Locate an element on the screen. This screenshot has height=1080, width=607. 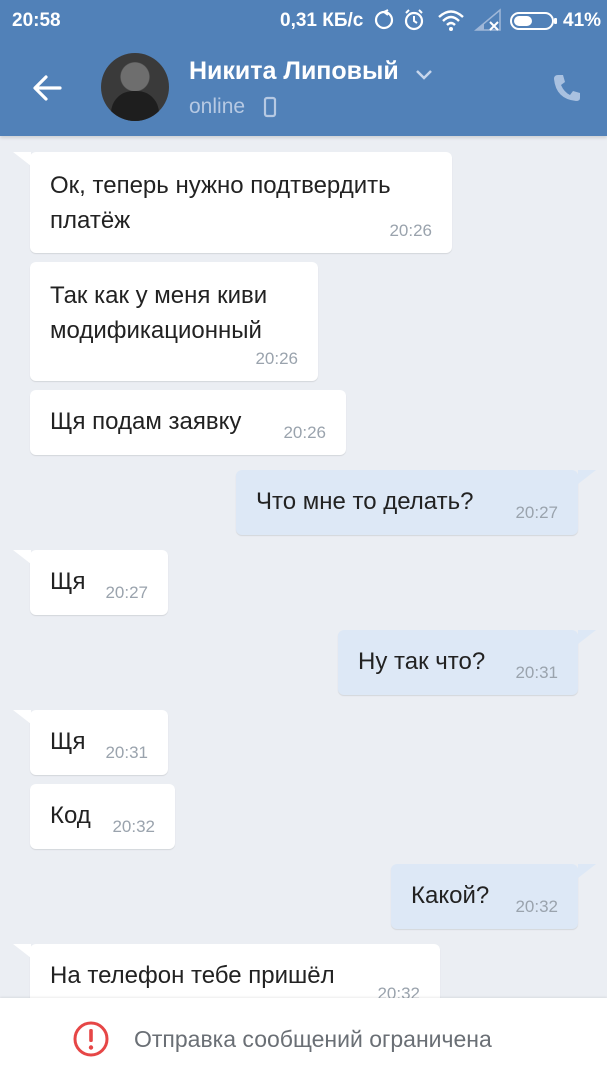
wifi-icon is located at coordinates (451, 23).